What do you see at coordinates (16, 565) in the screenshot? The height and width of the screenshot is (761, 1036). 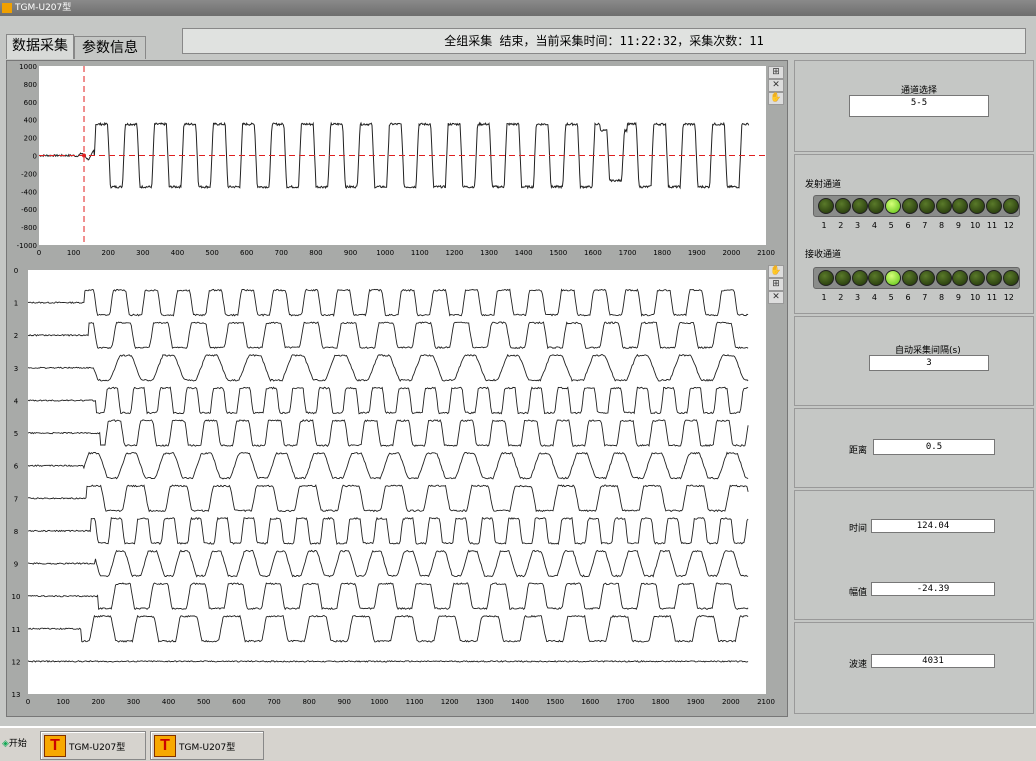 I see `channel-tick-label: 9` at bounding box center [16, 565].